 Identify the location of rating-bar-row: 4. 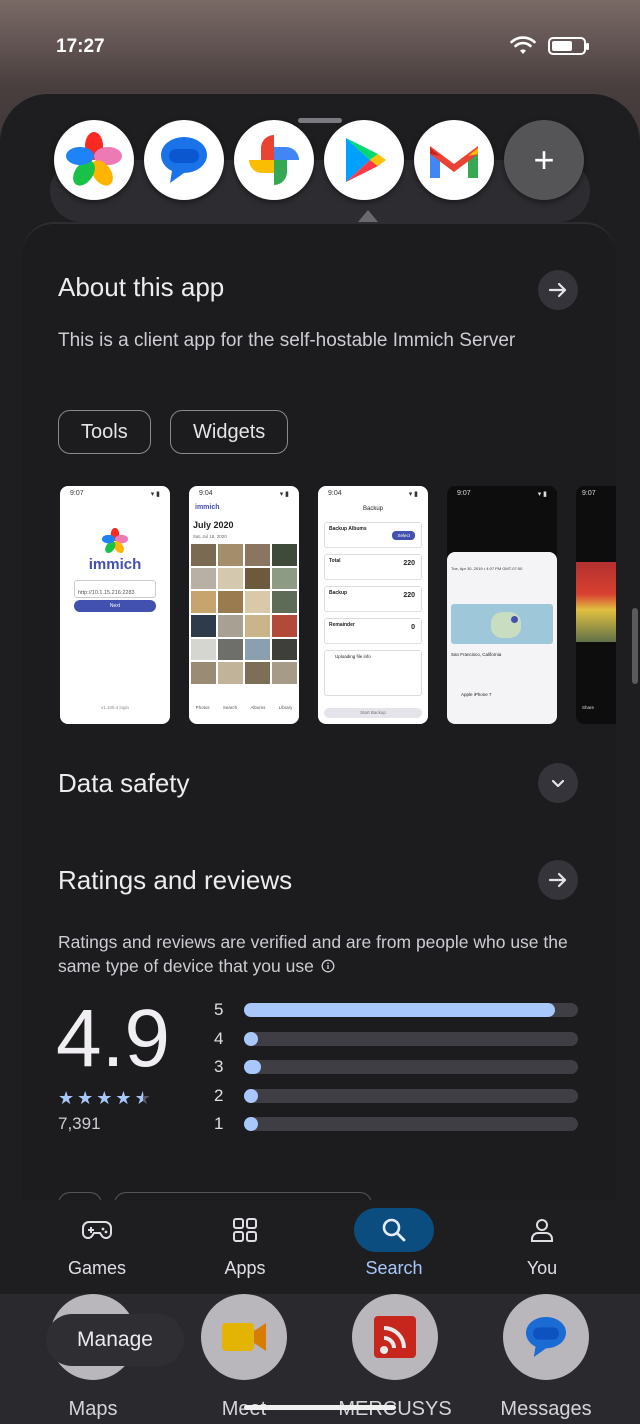
(396, 1039).